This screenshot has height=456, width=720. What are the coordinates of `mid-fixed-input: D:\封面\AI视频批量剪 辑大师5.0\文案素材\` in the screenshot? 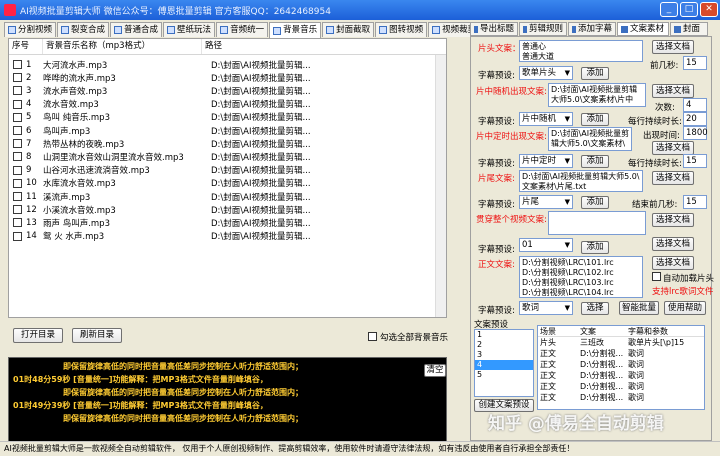 It's located at (590, 139).